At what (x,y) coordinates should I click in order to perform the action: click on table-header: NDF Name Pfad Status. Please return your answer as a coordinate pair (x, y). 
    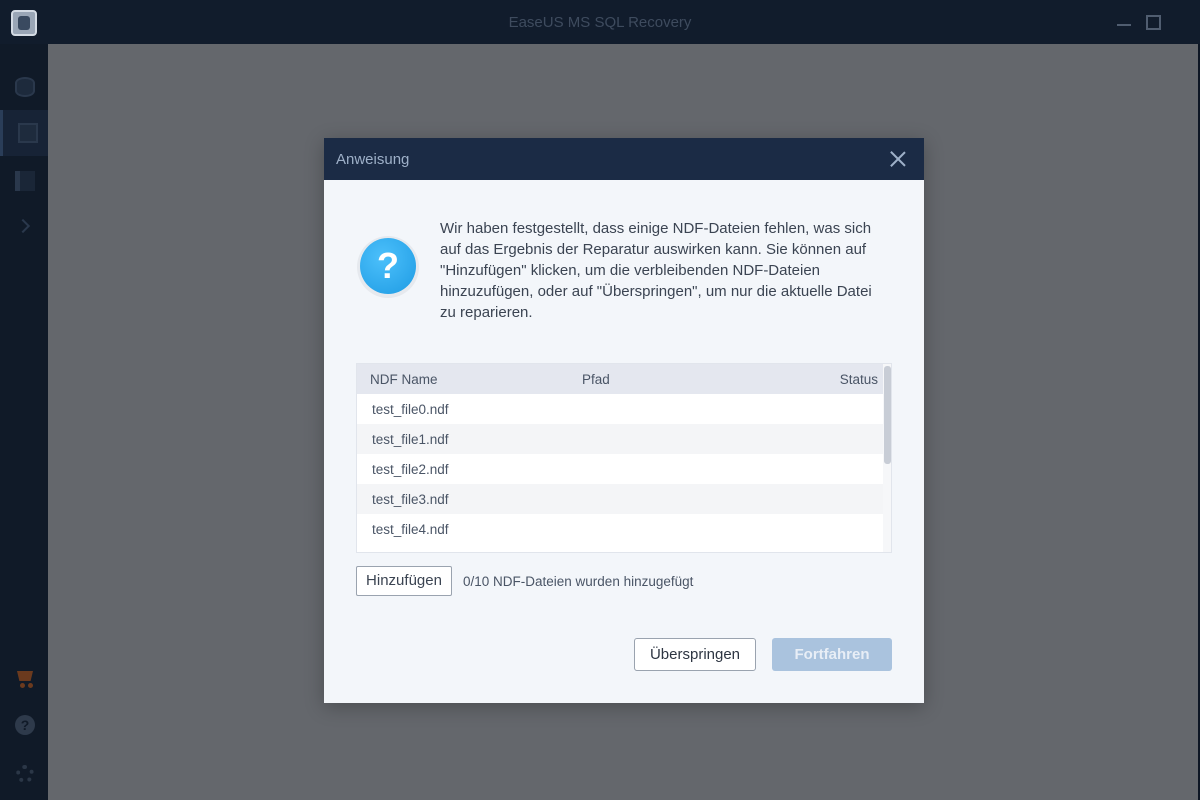
    Looking at the image, I should click on (620, 379).